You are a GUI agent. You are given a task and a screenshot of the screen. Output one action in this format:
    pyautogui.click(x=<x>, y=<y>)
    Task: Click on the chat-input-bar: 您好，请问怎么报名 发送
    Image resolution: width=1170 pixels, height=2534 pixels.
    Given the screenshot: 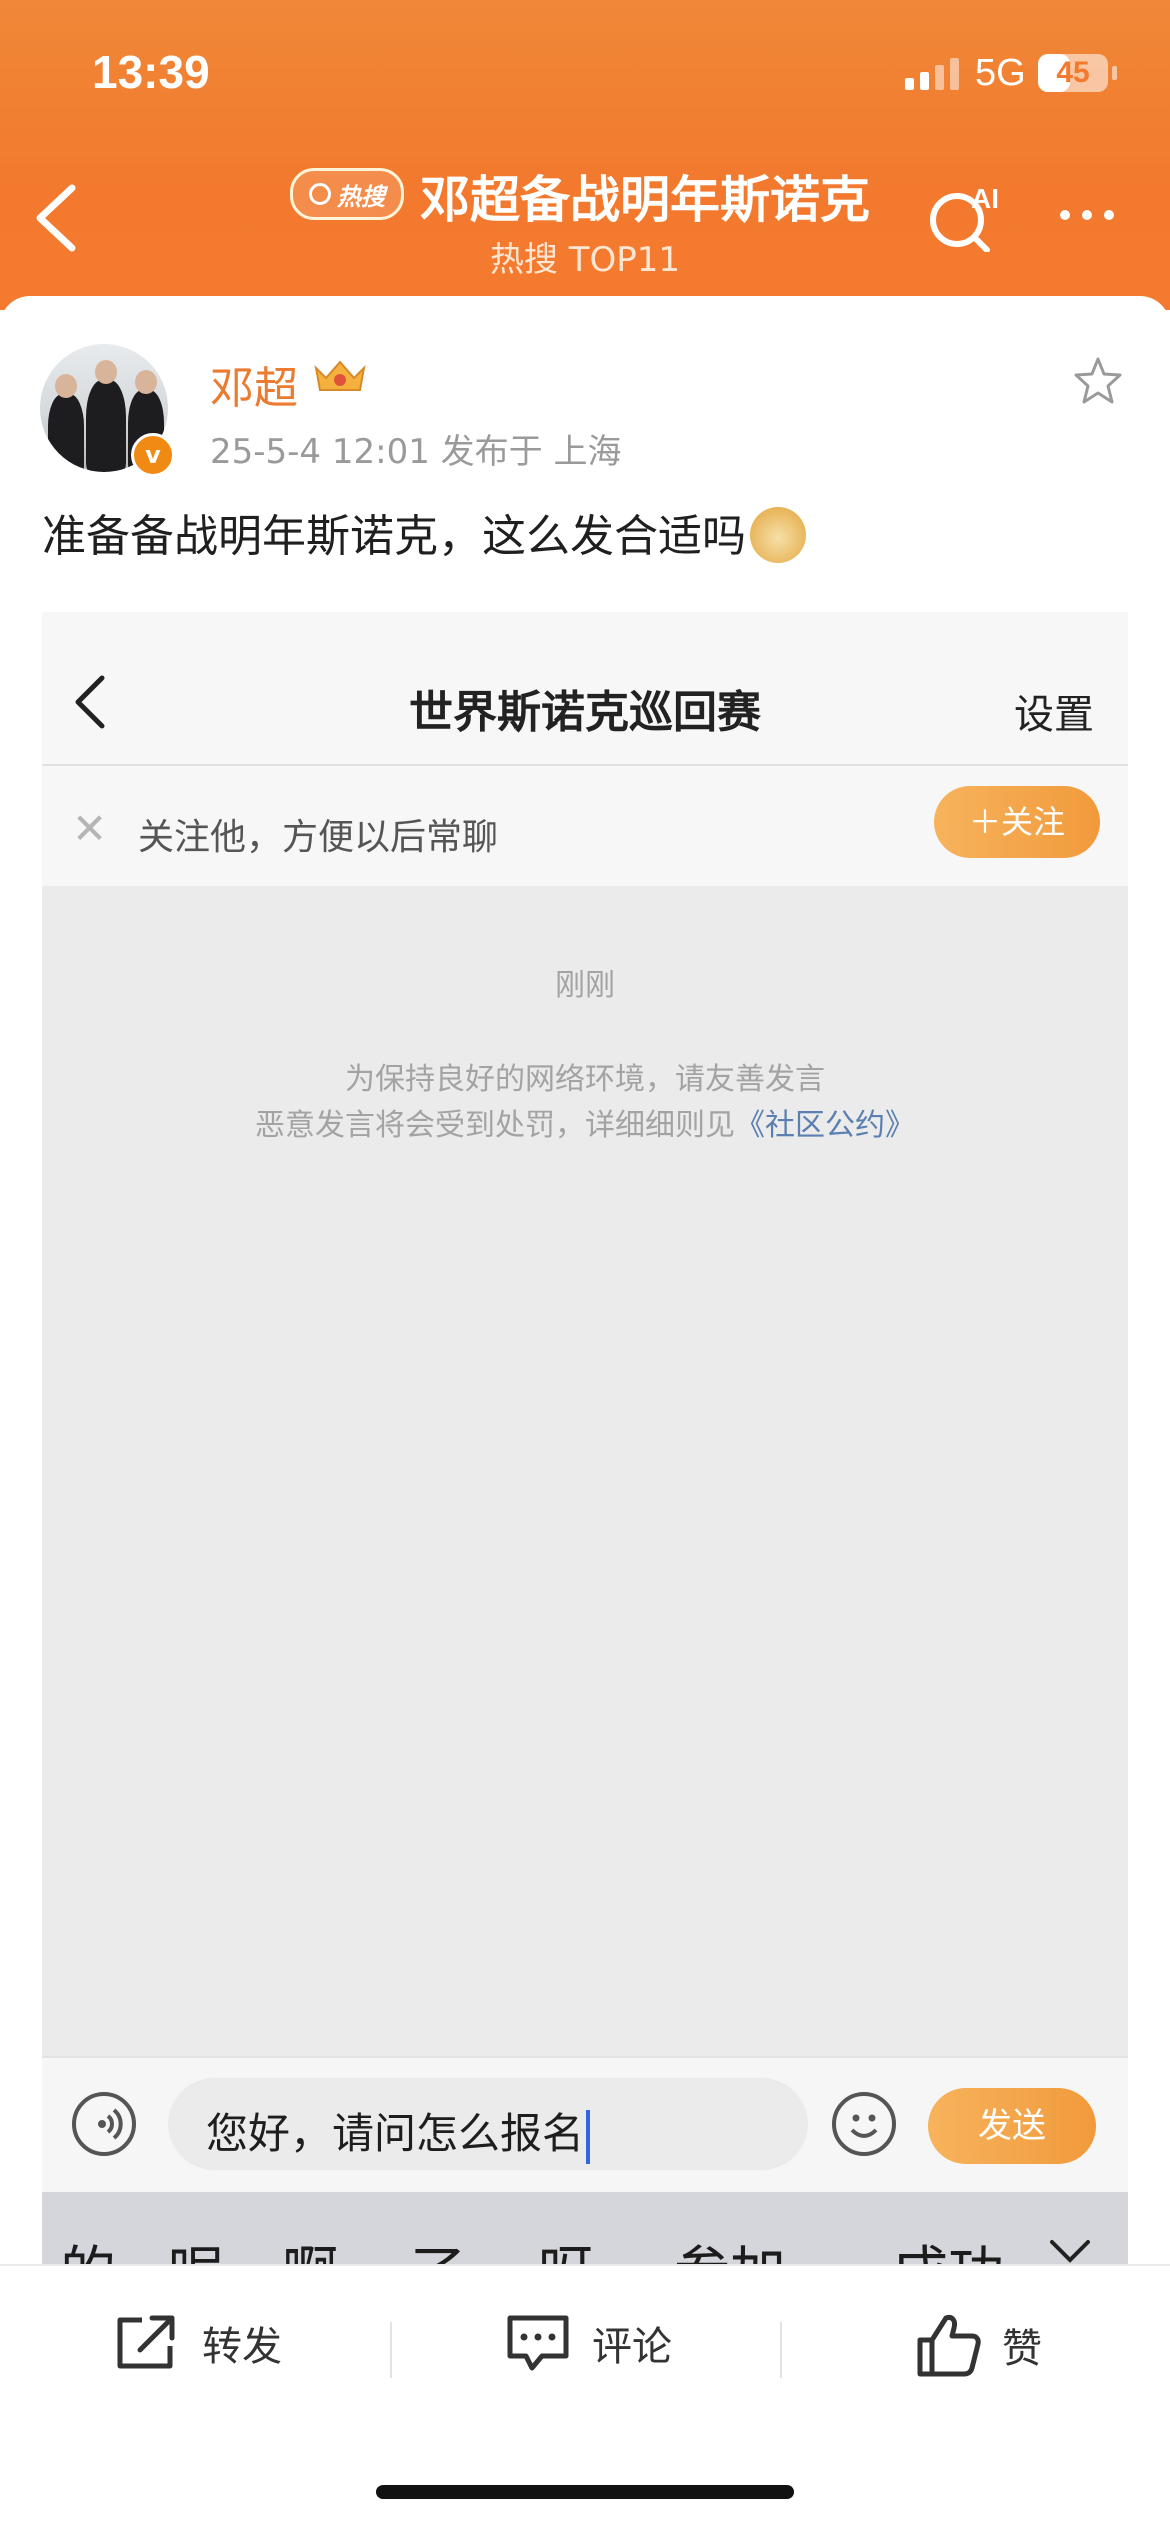 What is the action you would take?
    pyautogui.click(x=585, y=2125)
    